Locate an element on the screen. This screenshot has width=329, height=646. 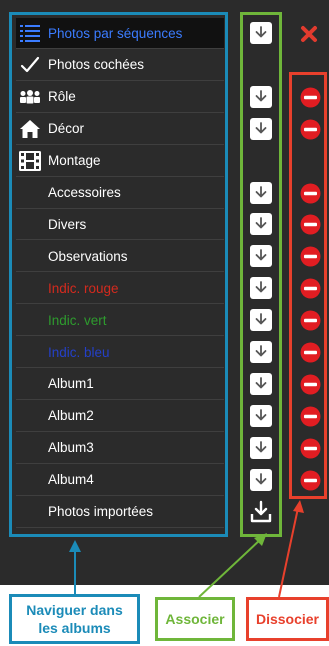
associate-label: Associer is located at coordinates (195, 619).